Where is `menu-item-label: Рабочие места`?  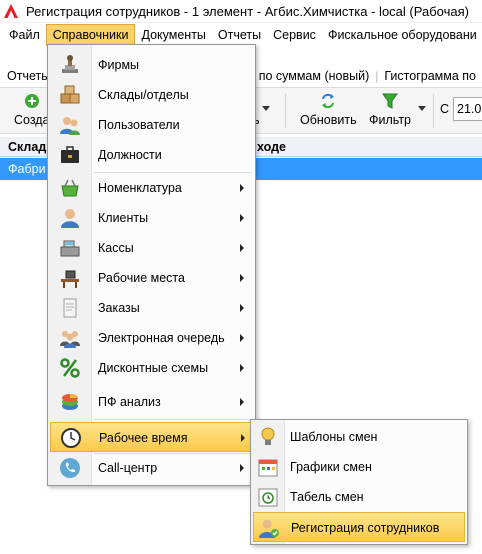
menu-item-label: Рабочие места is located at coordinates (141, 278).